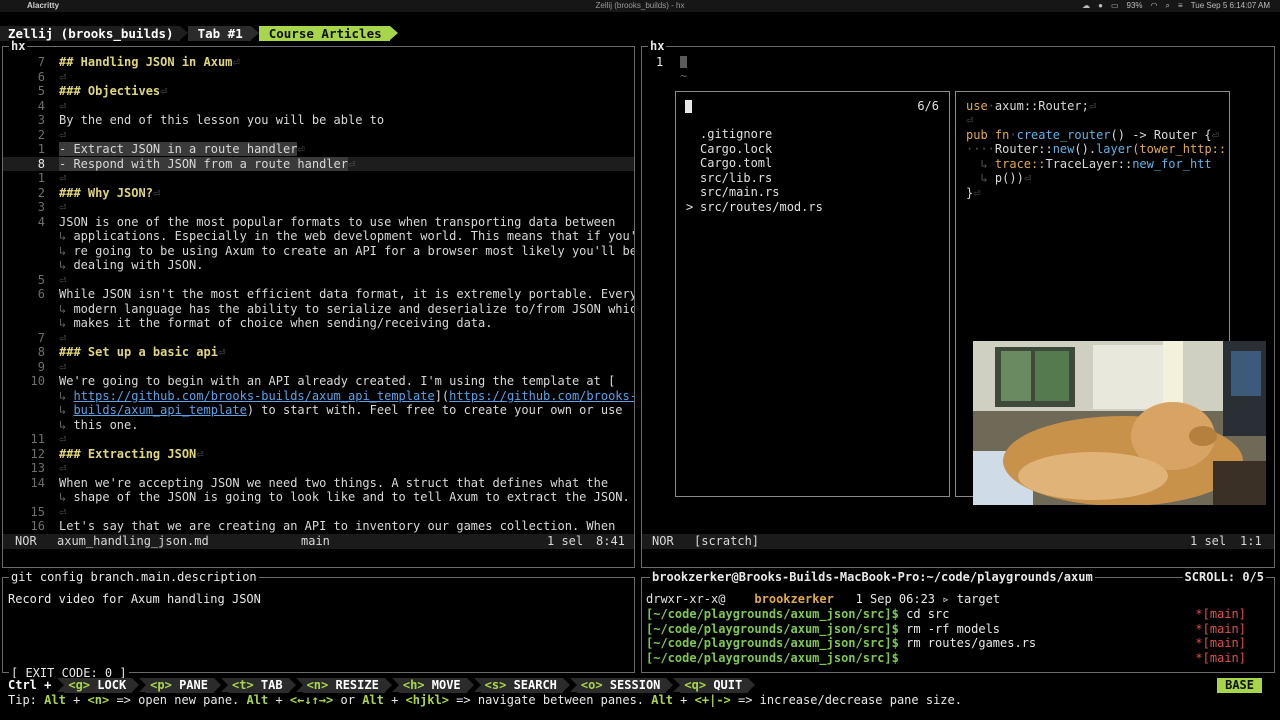 Image resolution: width=1280 pixels, height=720 pixels. I want to click on picker-item: Cargo.toml, so click(736, 163).